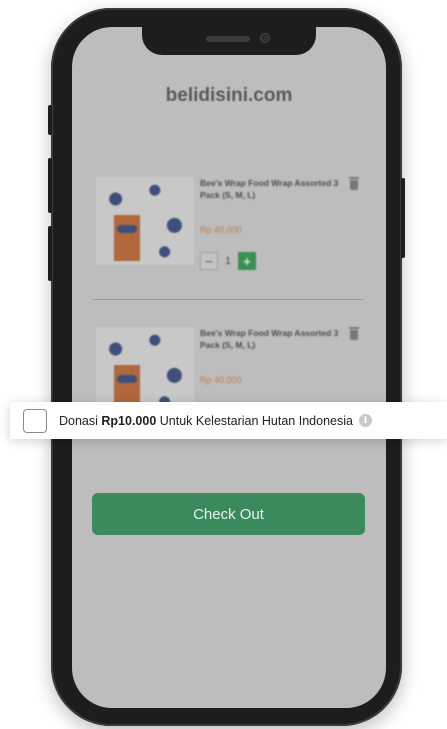 The image size is (447, 729). I want to click on product-image, so click(145, 221).